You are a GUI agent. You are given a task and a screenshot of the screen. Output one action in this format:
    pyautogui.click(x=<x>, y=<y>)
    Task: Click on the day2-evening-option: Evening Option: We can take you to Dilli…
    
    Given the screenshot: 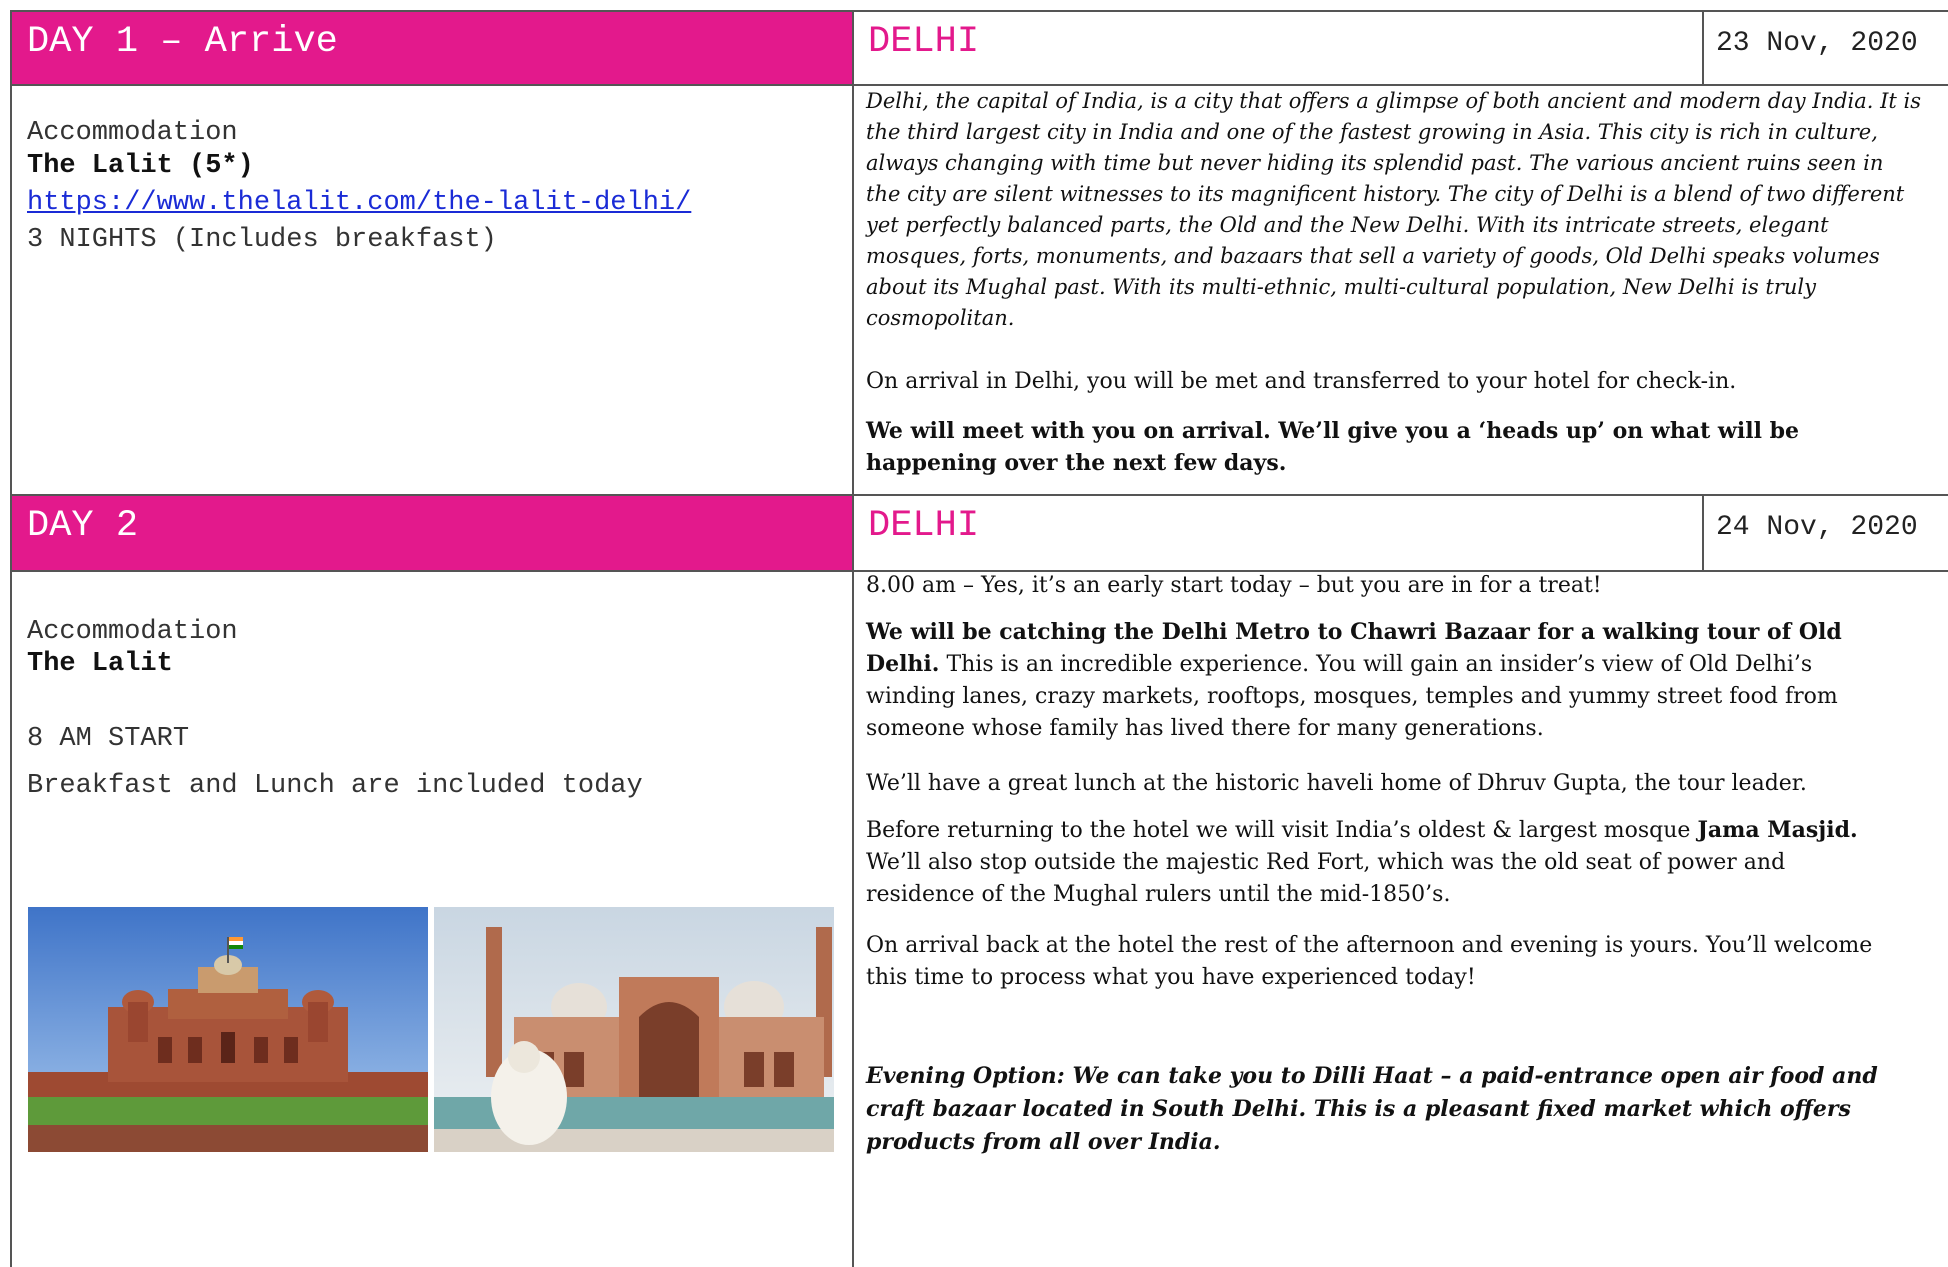 What is the action you would take?
    pyautogui.click(x=1403, y=1109)
    